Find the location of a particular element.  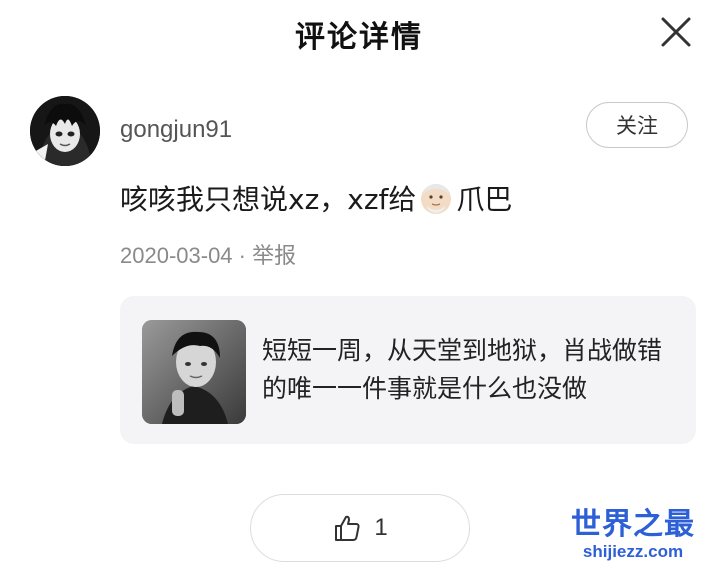

like-count: 1 is located at coordinates (381, 527).